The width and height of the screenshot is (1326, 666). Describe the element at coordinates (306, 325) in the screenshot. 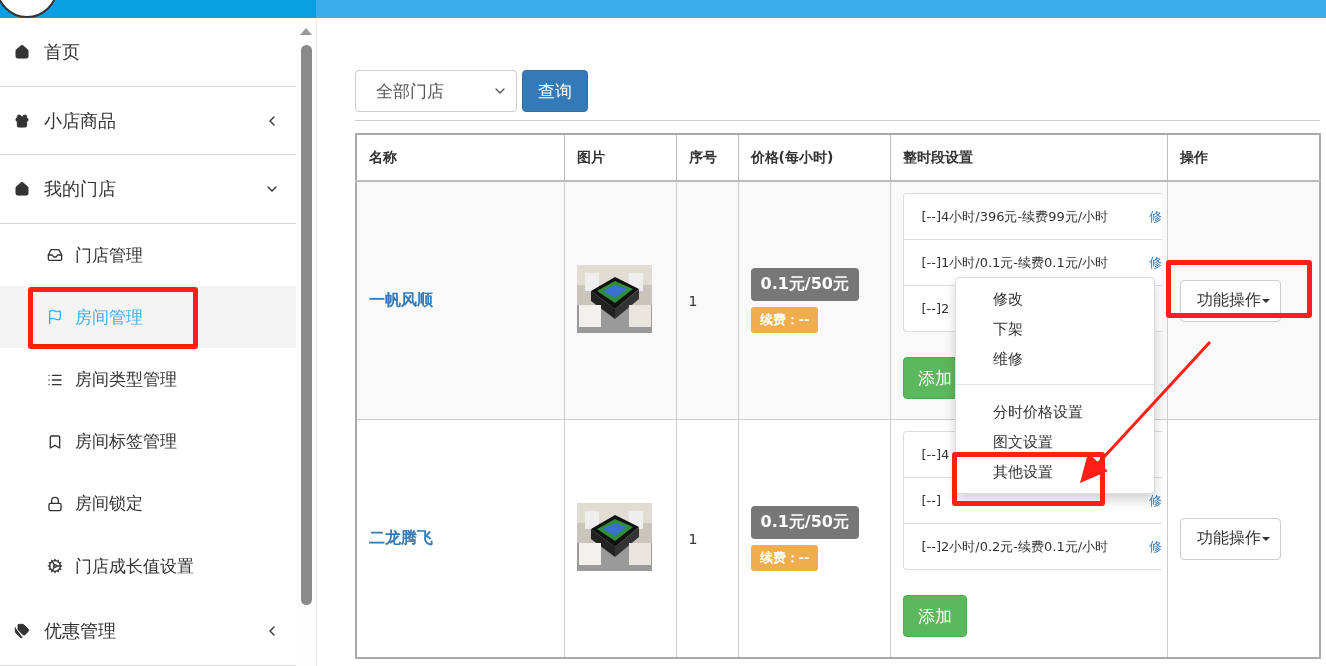

I see `scrollbar-thumb` at that location.